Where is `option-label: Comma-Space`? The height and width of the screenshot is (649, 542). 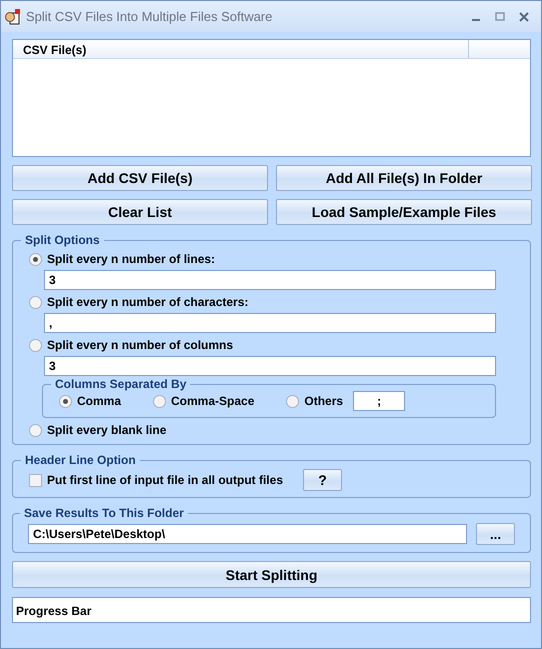
option-label: Comma-Space is located at coordinates (212, 401).